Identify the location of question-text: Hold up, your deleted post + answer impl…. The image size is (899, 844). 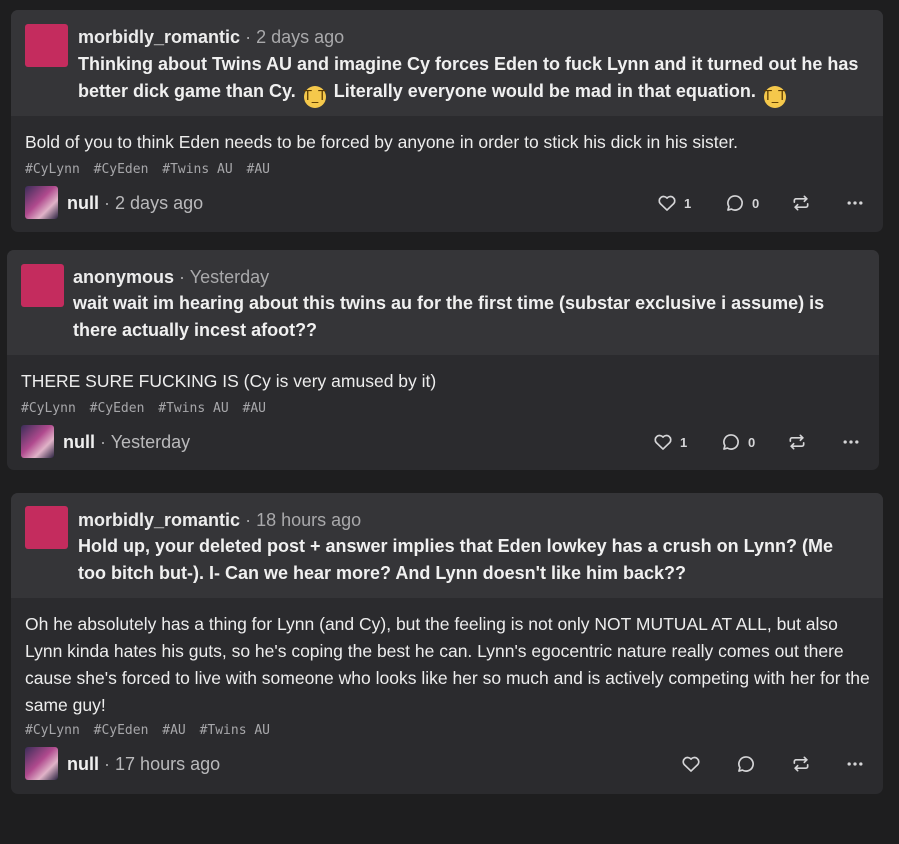
(455, 559).